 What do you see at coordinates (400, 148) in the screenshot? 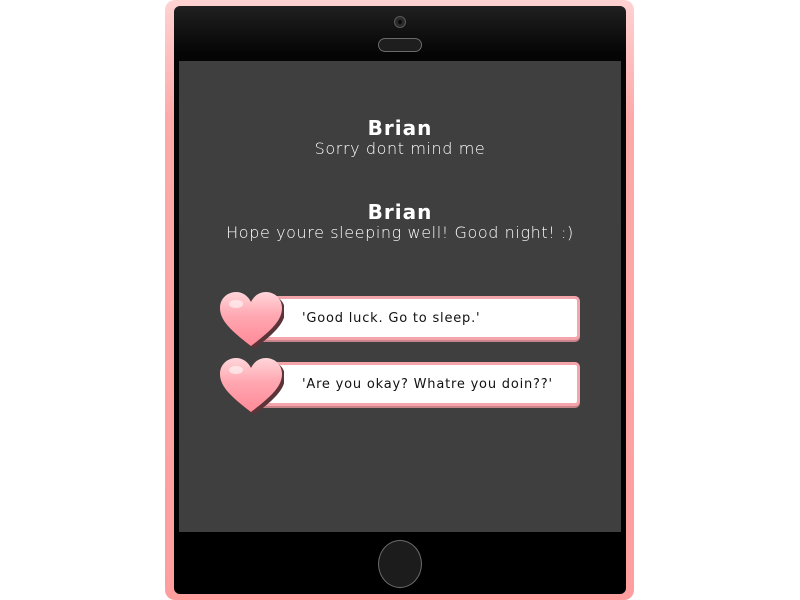
I see `message-text: Sorry dont mind me` at bounding box center [400, 148].